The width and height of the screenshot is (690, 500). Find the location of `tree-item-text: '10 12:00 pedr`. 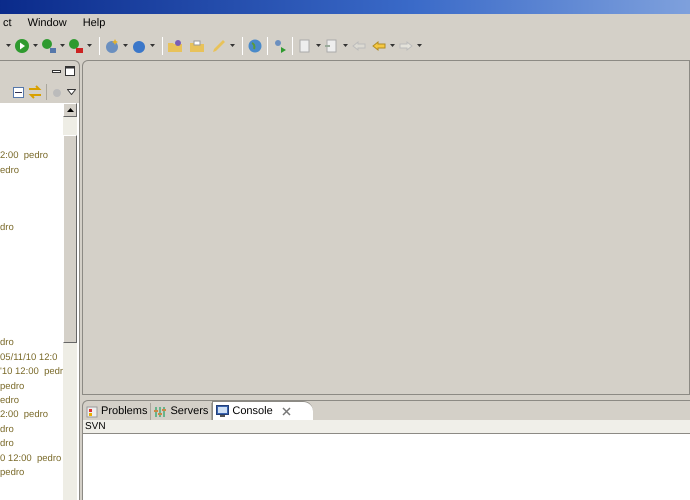

tree-item-text: '10 12:00 pedr is located at coordinates (31, 372).